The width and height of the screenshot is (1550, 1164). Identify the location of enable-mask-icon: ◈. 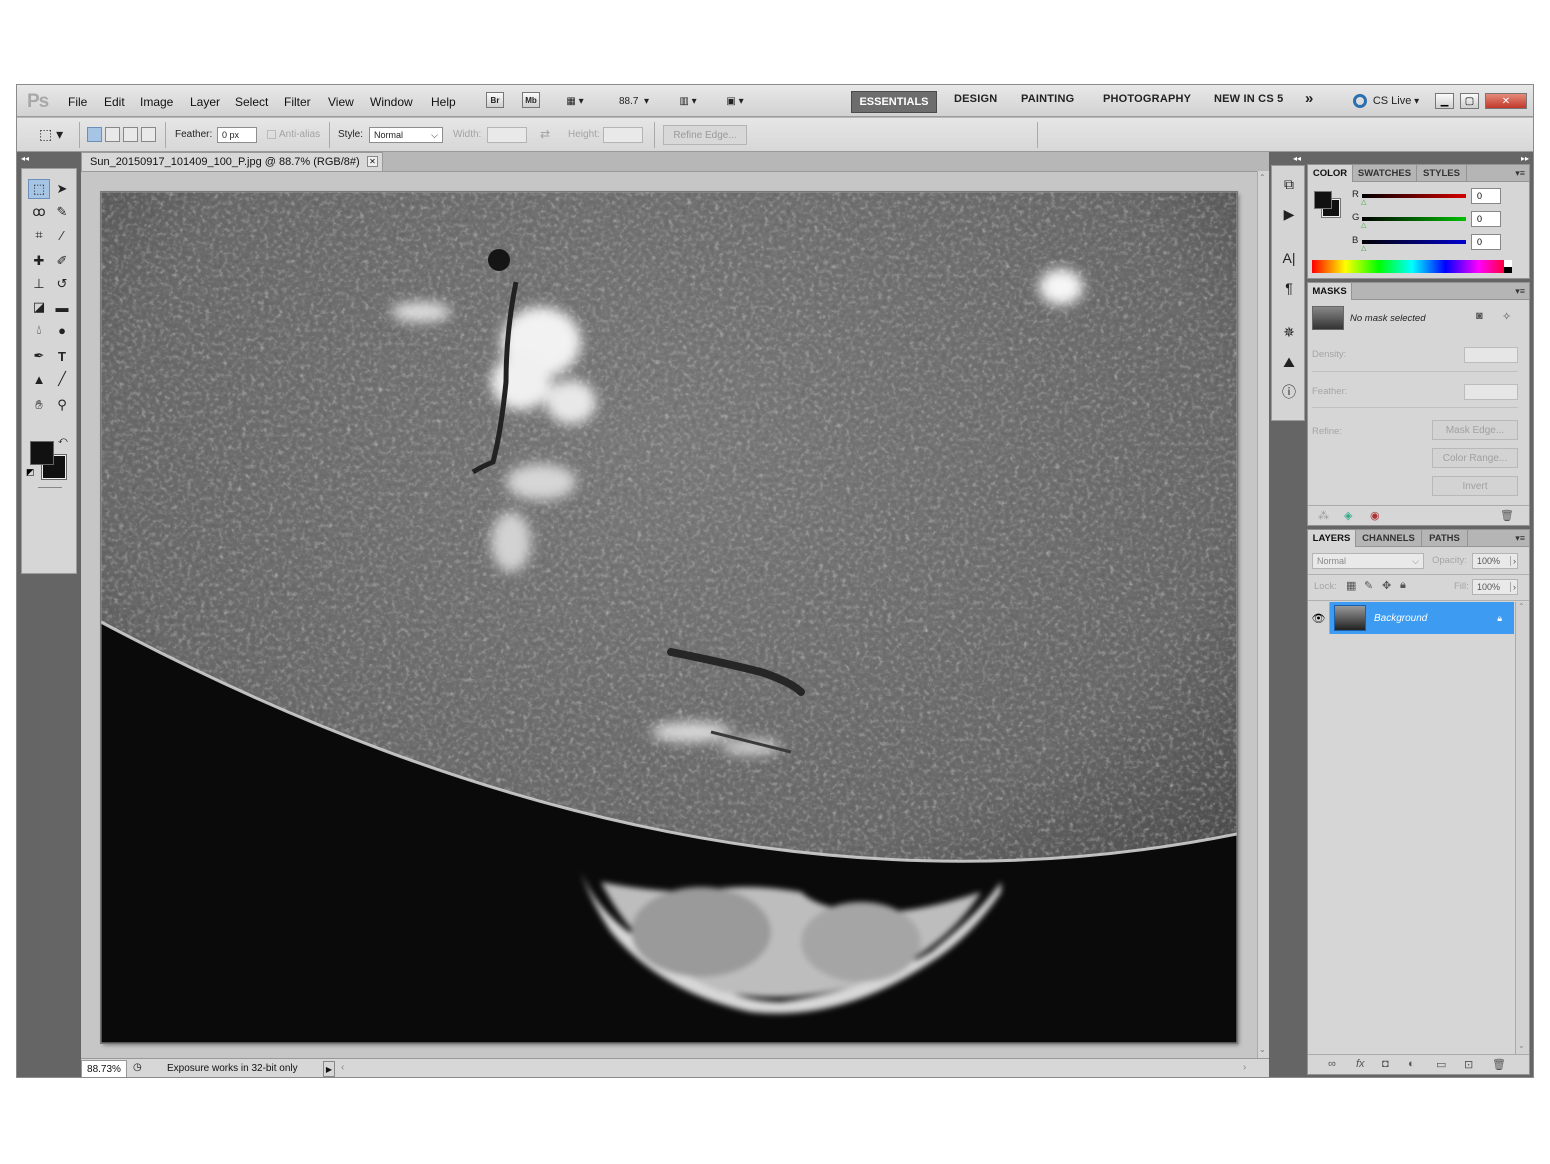
(1348, 515).